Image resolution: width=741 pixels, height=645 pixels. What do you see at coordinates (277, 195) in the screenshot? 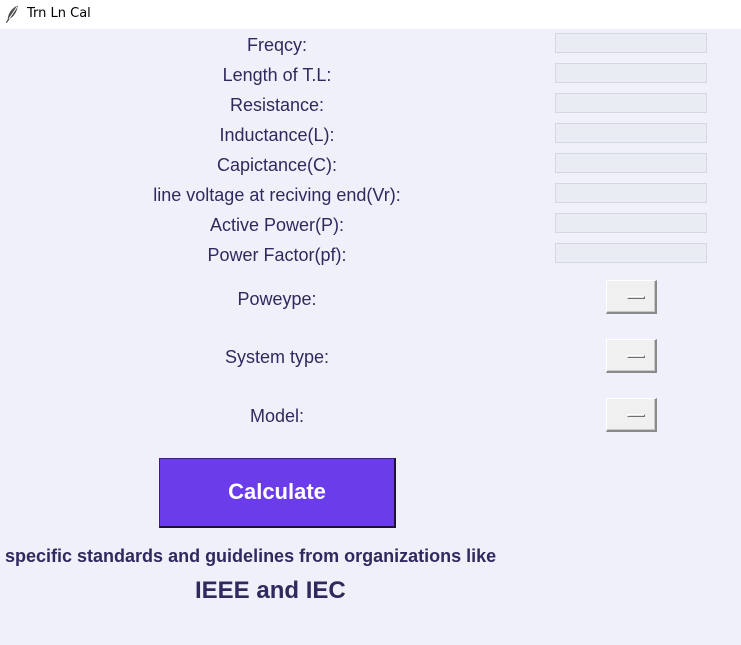
I see `line-voltage-label: line voltage at reciving end(Vr):` at bounding box center [277, 195].